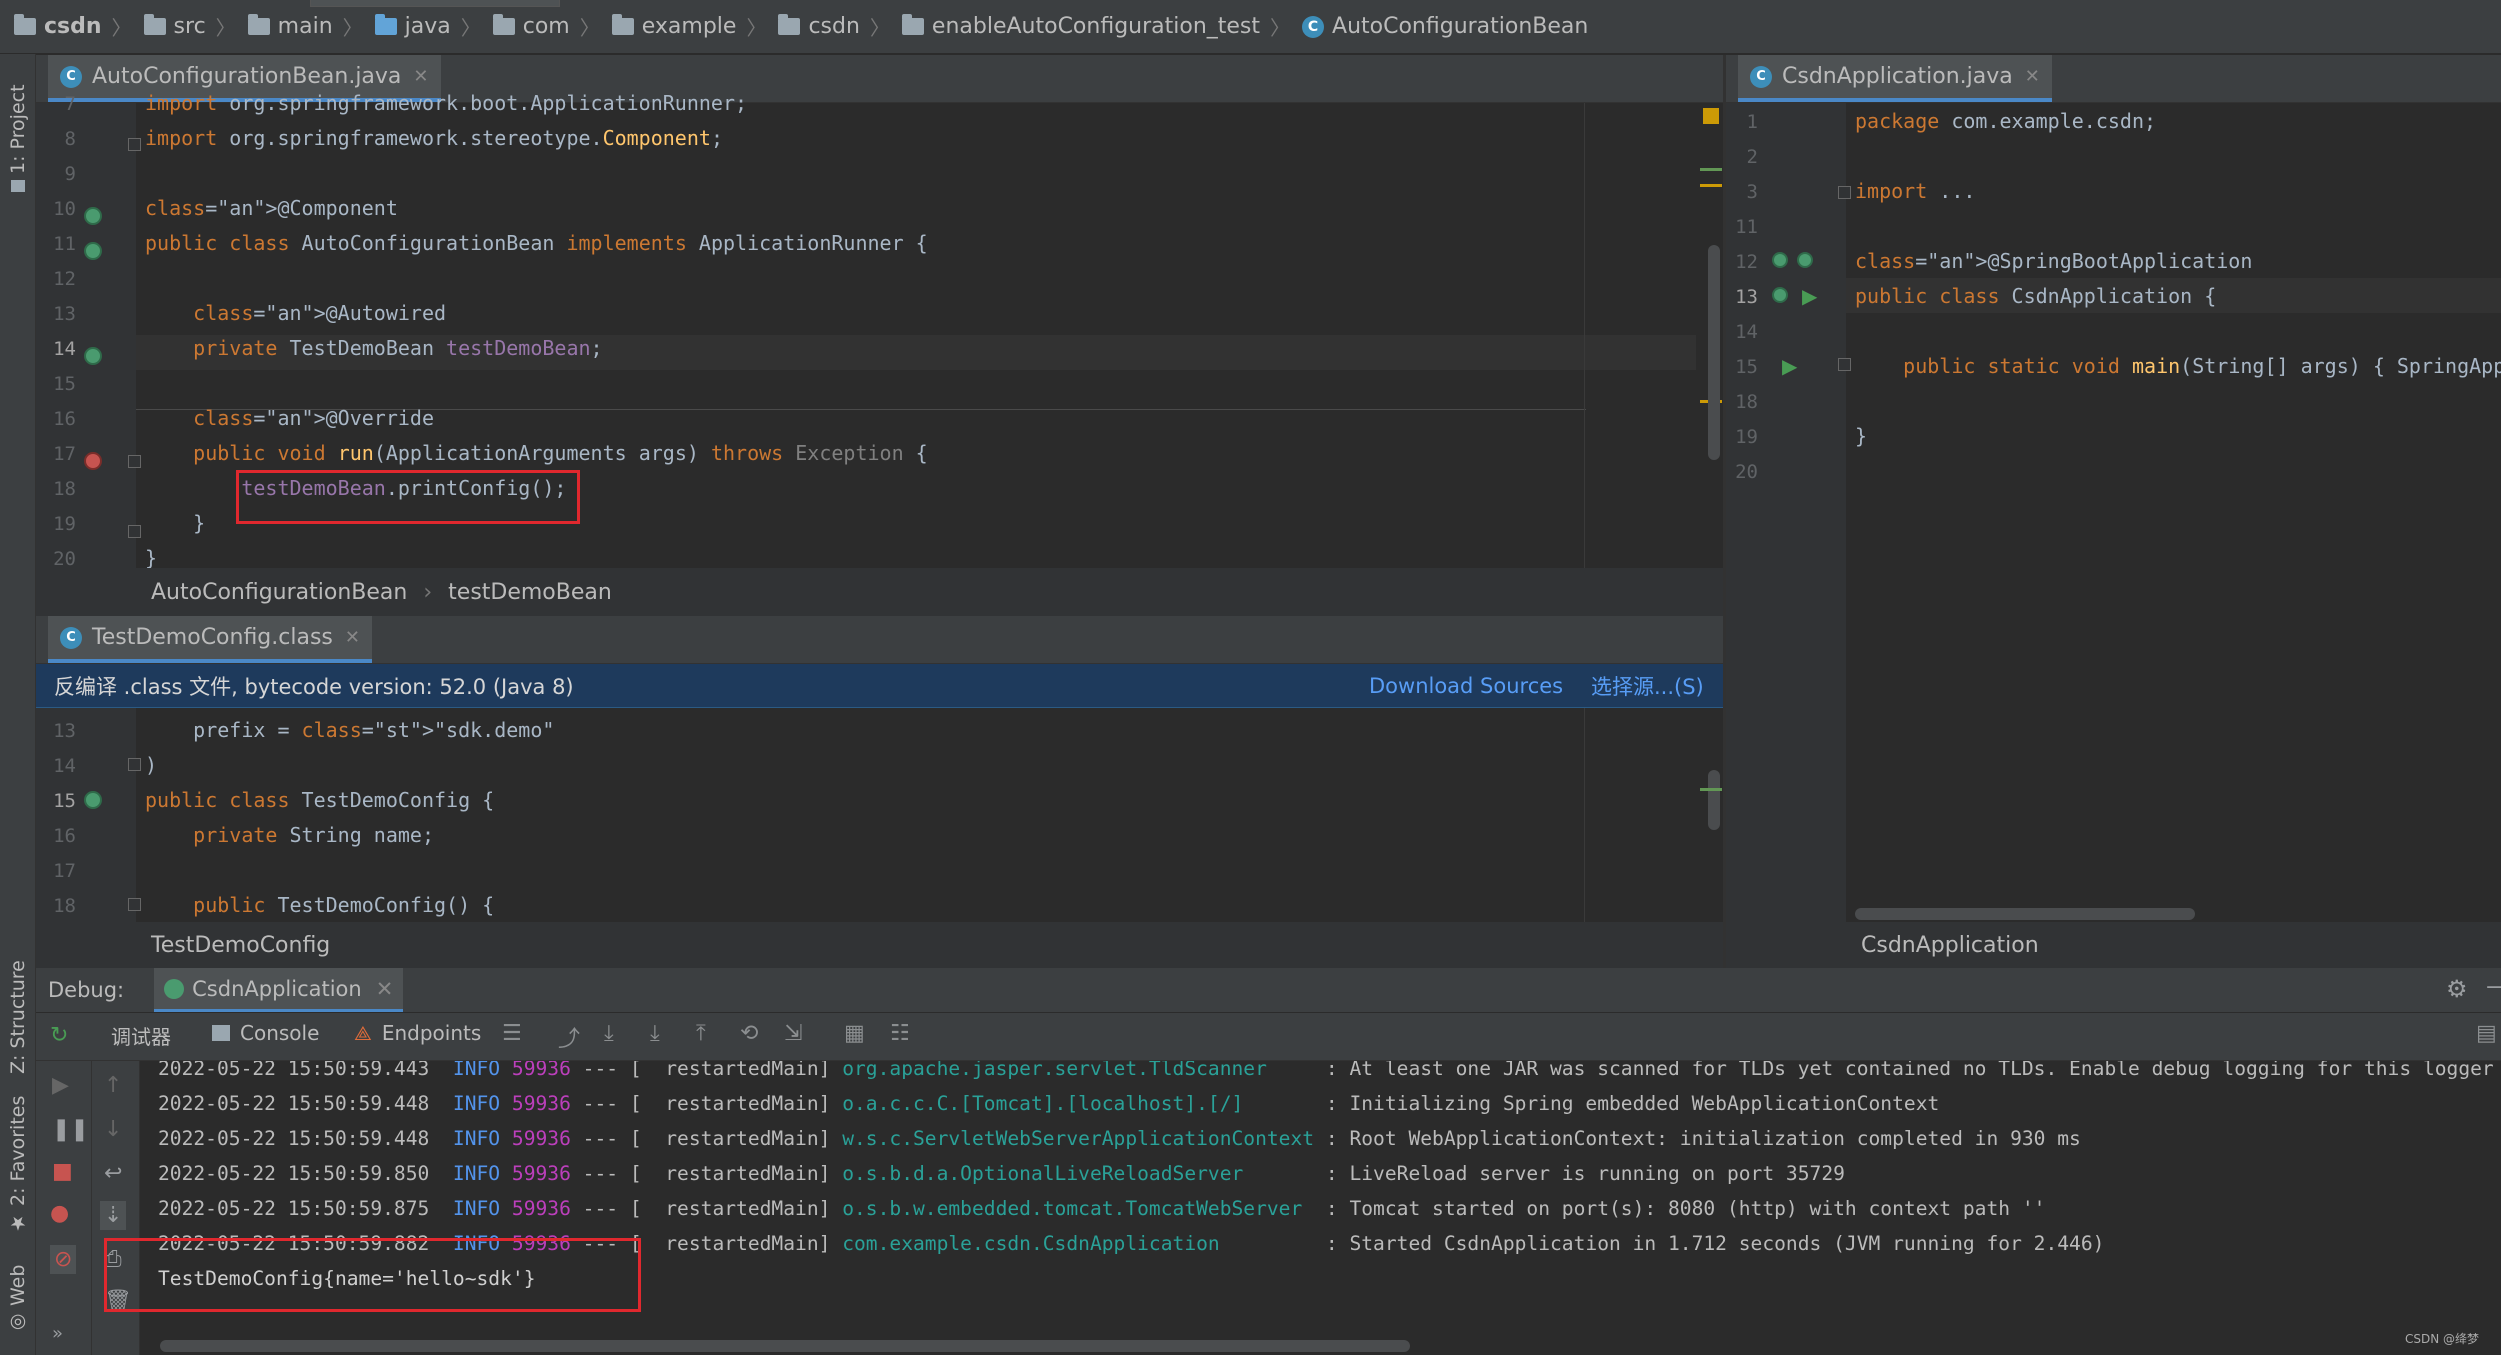  I want to click on tab-debugger: 调试器, so click(141, 1035).